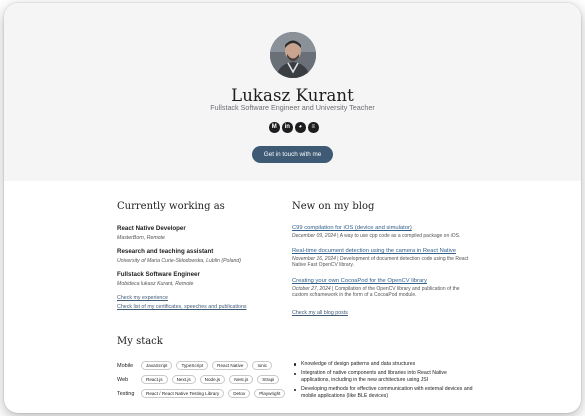 The image size is (585, 416). Describe the element at coordinates (313, 127) in the screenshot. I see `stackoverflow-icon: ≡` at that location.